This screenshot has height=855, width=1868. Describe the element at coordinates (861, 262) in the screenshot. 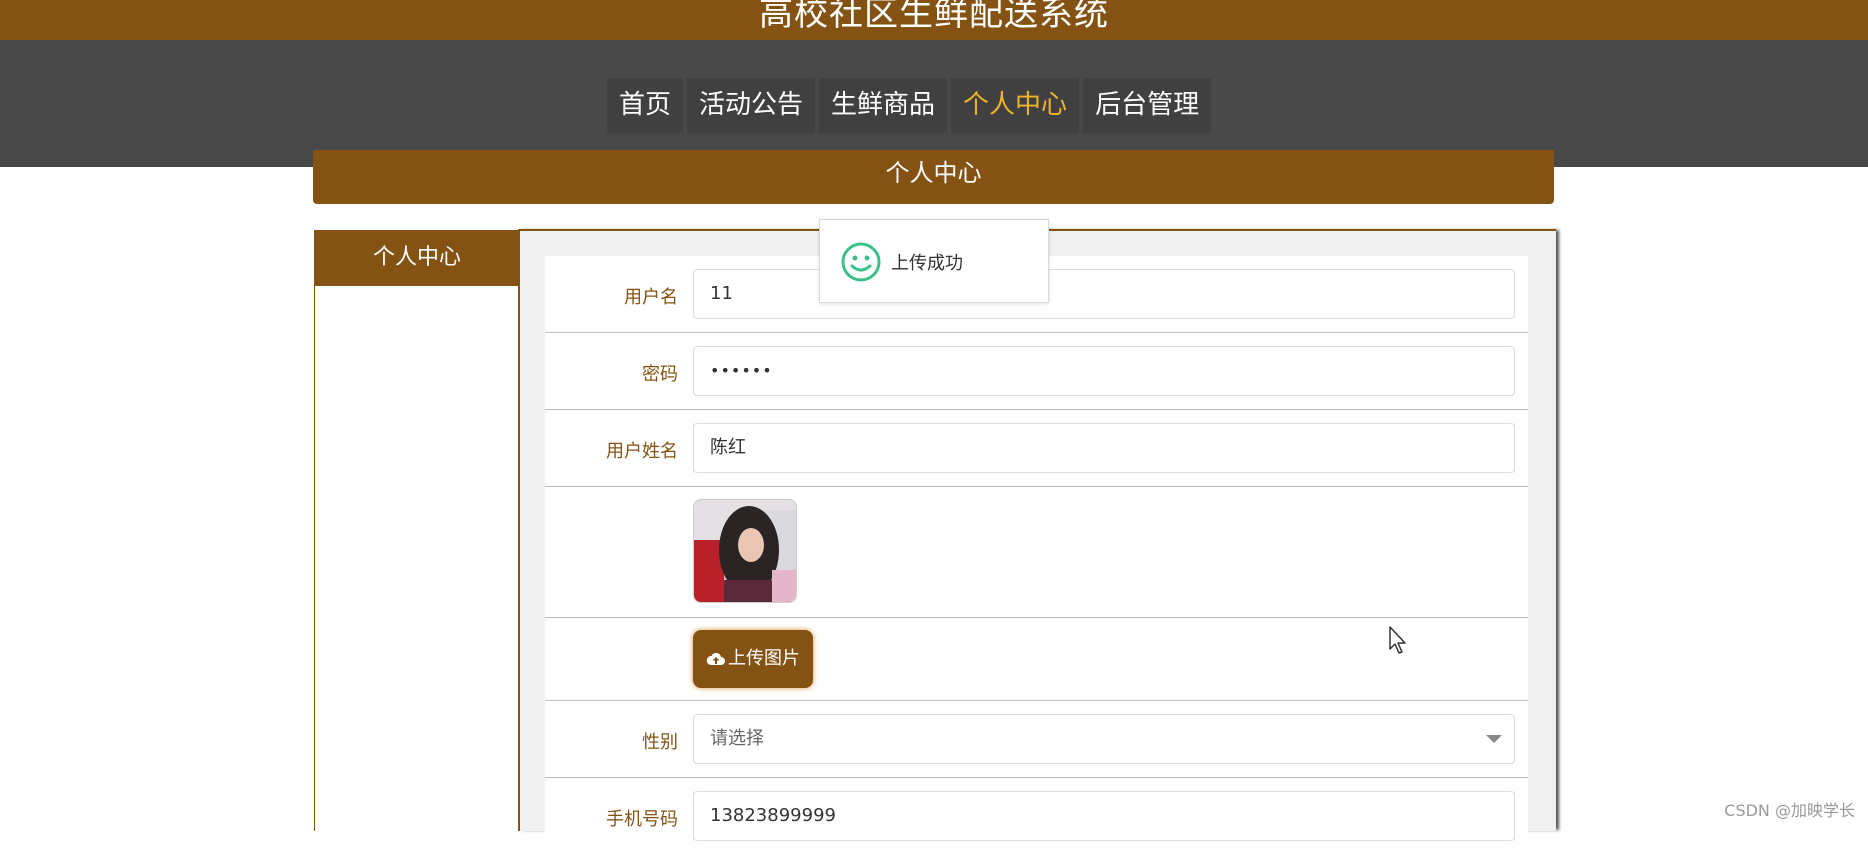

I see `smile-icon` at that location.